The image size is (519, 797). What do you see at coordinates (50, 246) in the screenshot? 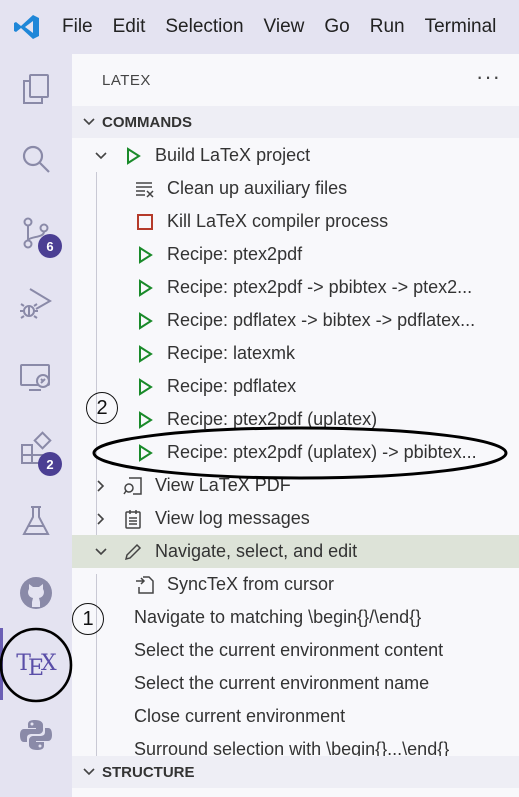
I see `source-control-badge: 6` at bounding box center [50, 246].